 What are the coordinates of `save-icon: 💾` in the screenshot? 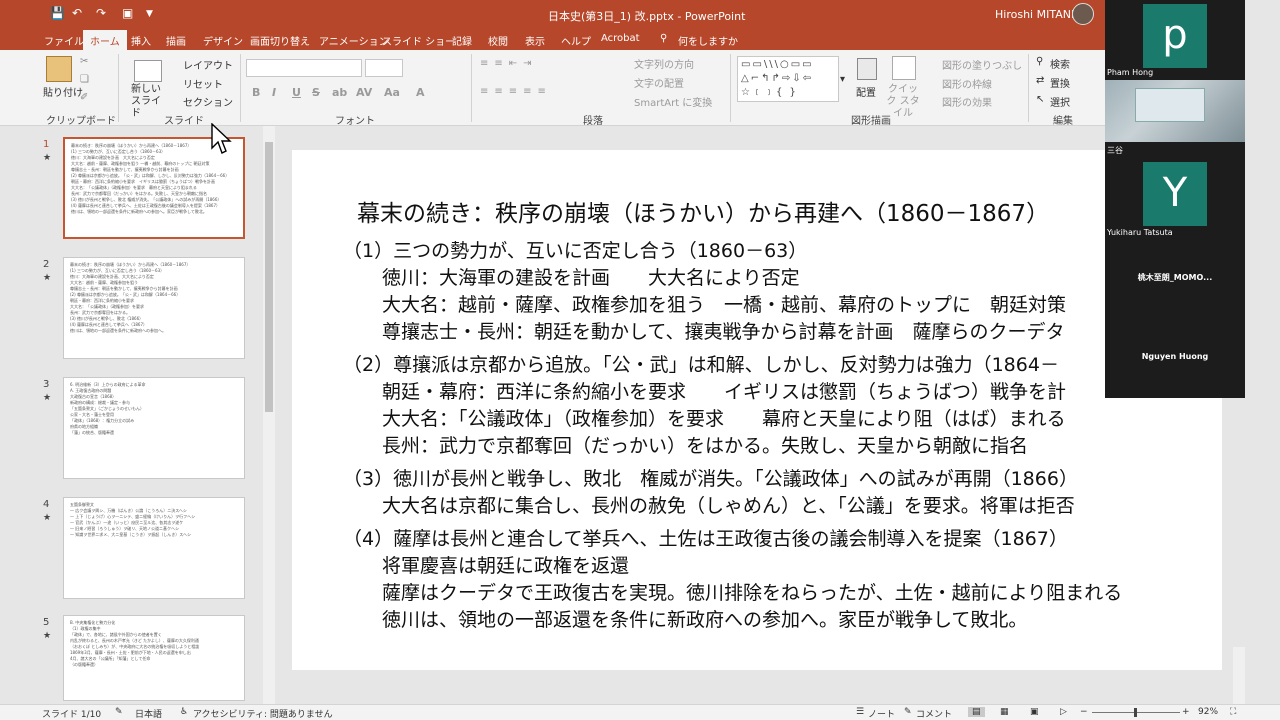 It's located at (57, 13).